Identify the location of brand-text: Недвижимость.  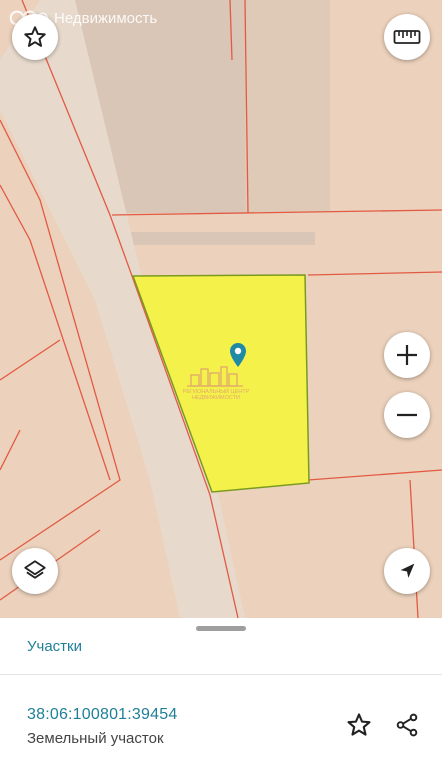
(106, 18).